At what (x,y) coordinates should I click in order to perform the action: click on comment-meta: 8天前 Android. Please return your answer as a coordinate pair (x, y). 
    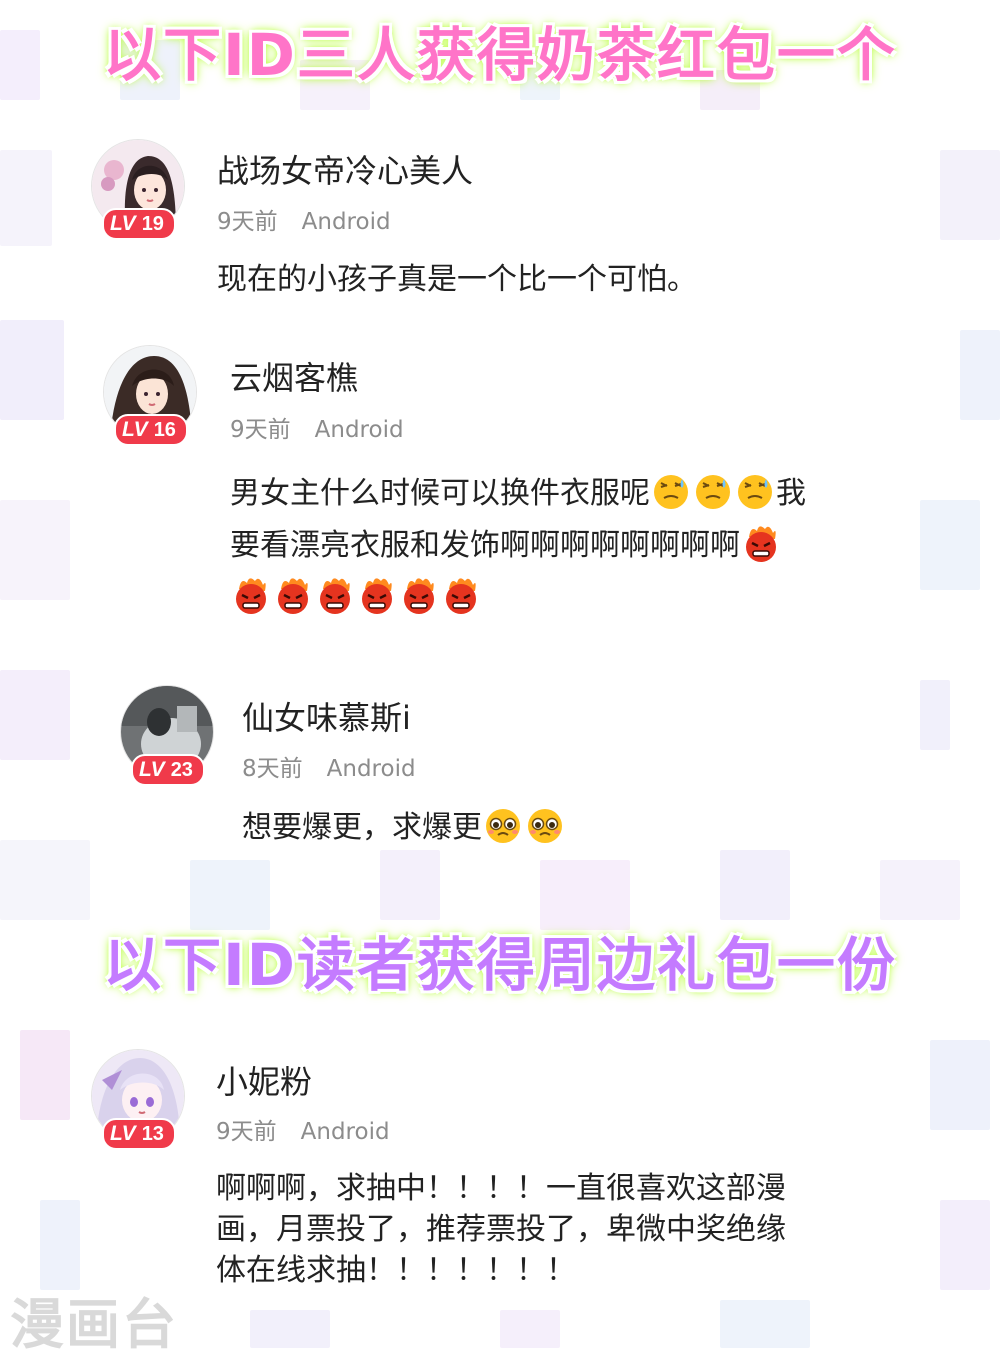
    Looking at the image, I should click on (329, 766).